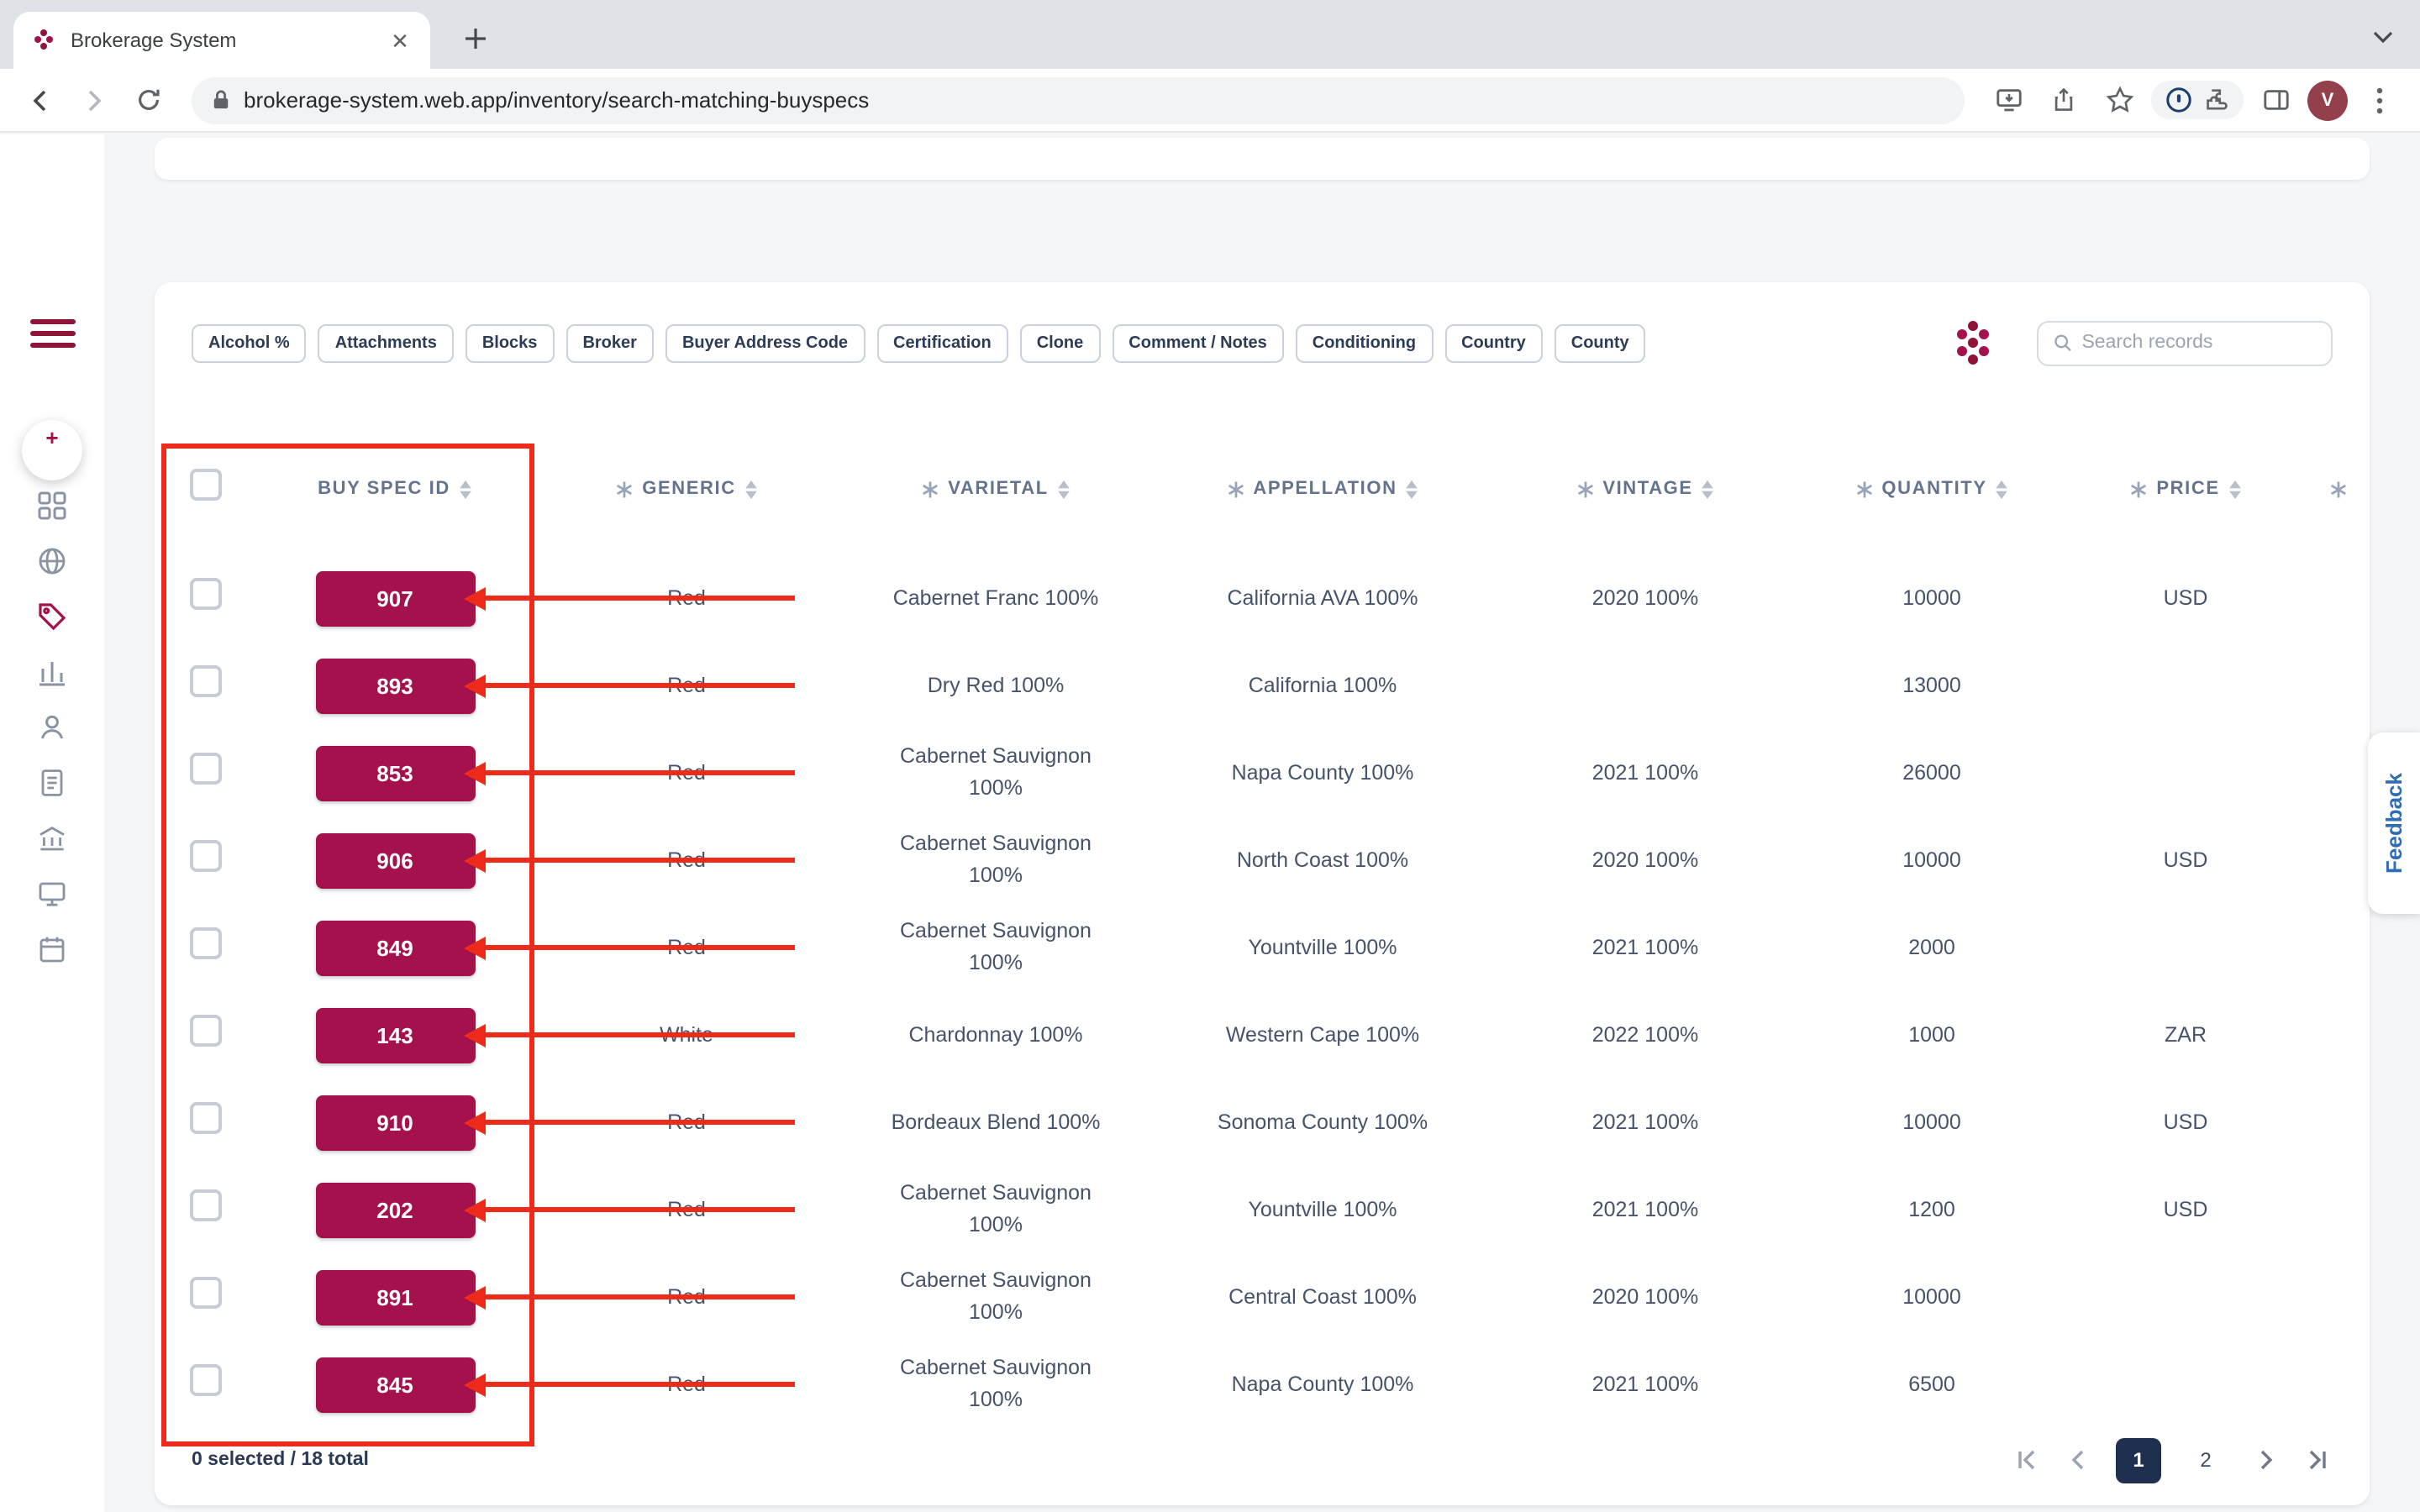 This screenshot has width=2420, height=1512. What do you see at coordinates (400, 40) in the screenshot?
I see `tab-close-icon: ✕` at bounding box center [400, 40].